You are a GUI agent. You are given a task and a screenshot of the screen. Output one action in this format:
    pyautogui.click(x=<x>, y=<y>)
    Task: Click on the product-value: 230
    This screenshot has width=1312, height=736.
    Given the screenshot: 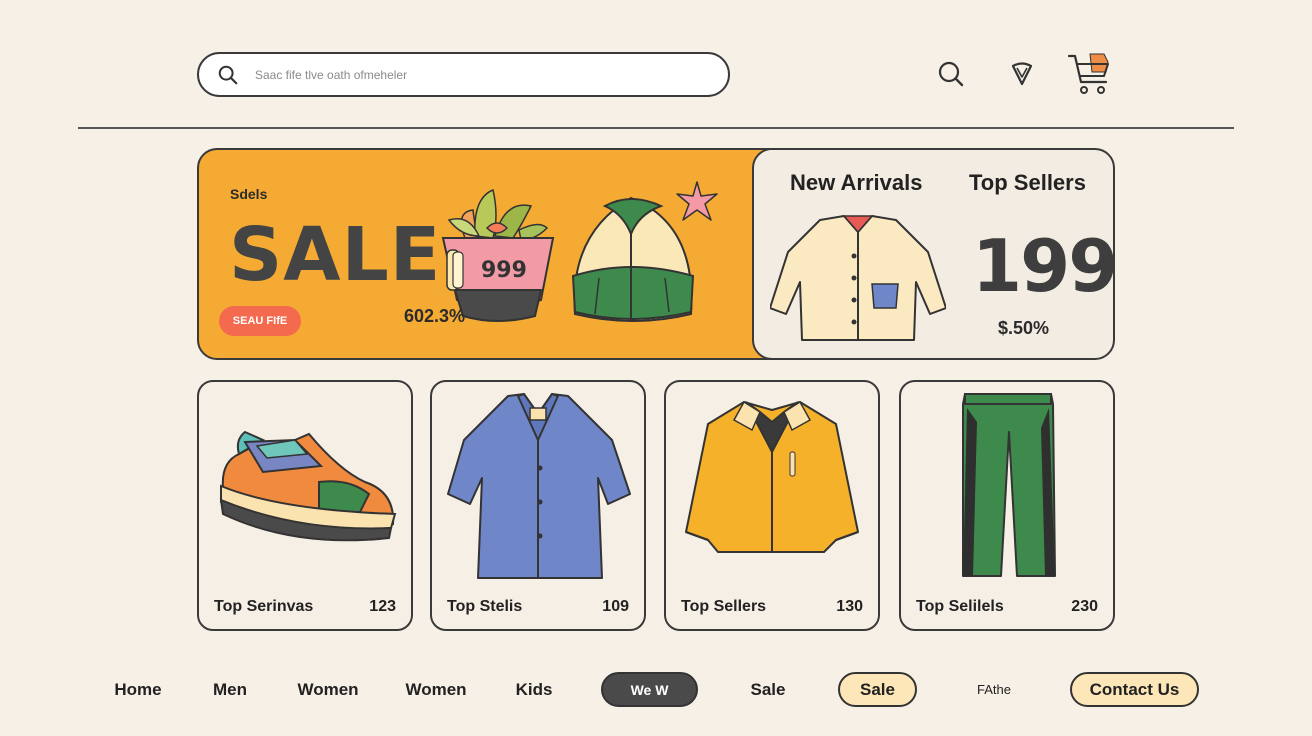 What is the action you would take?
    pyautogui.click(x=1084, y=606)
    